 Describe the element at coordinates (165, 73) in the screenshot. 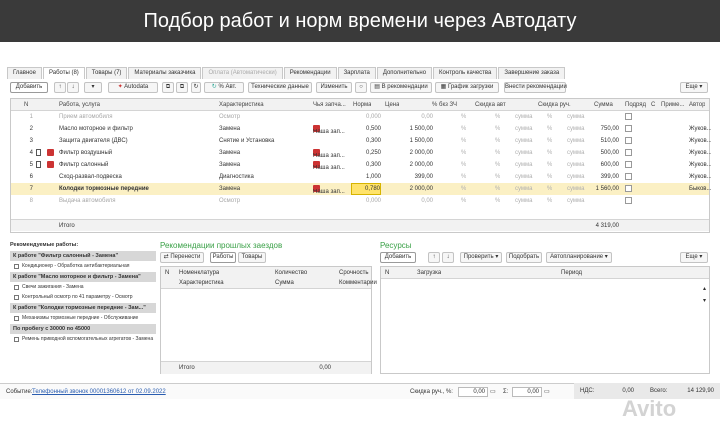

I see `tab-customer-materials: Материалы заказчика` at that location.